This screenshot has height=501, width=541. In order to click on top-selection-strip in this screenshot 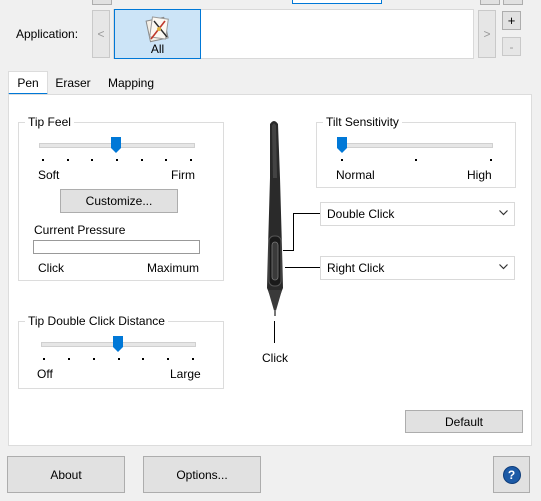, I will do `click(337, 2)`.